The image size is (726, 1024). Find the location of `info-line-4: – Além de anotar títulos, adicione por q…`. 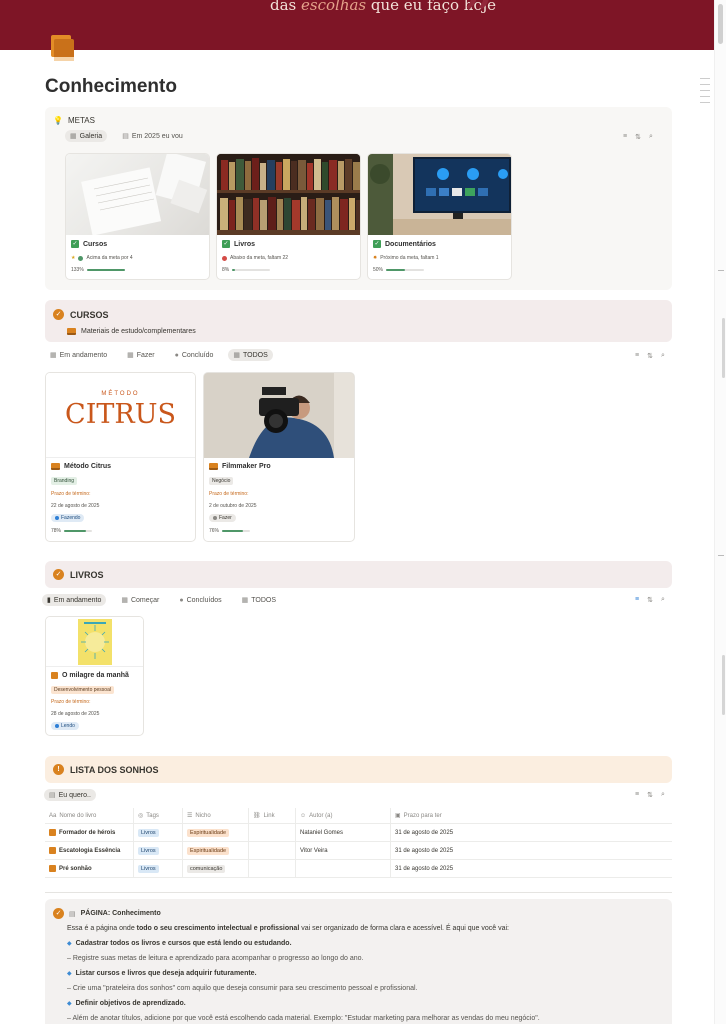

info-line-4: – Além de anotar títulos, adicione por q… is located at coordinates (303, 1018).